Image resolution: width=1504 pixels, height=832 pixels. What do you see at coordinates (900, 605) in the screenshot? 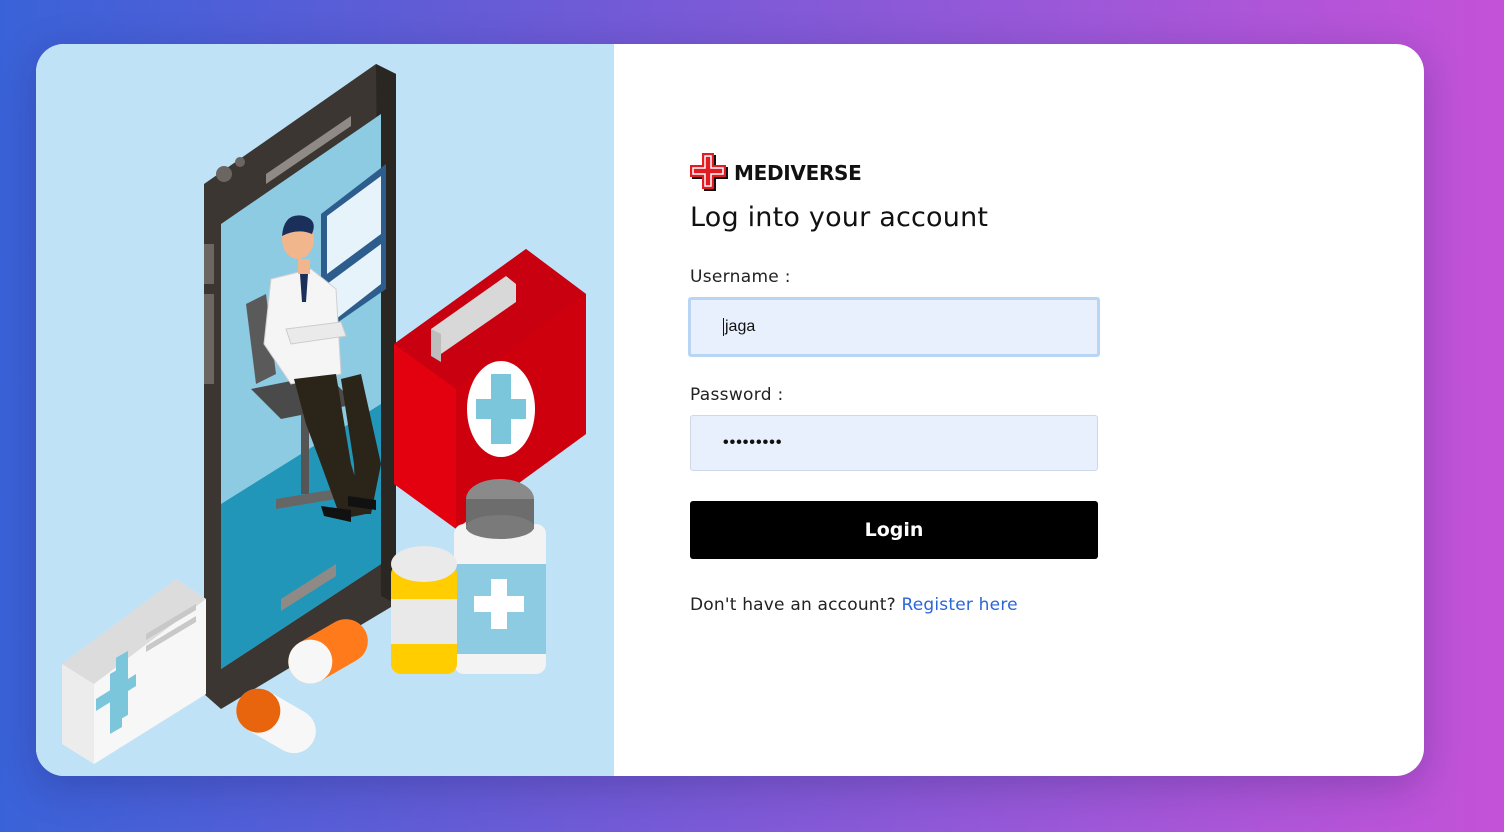
I see `register-prompt: Don't have an account? Register here` at bounding box center [900, 605].